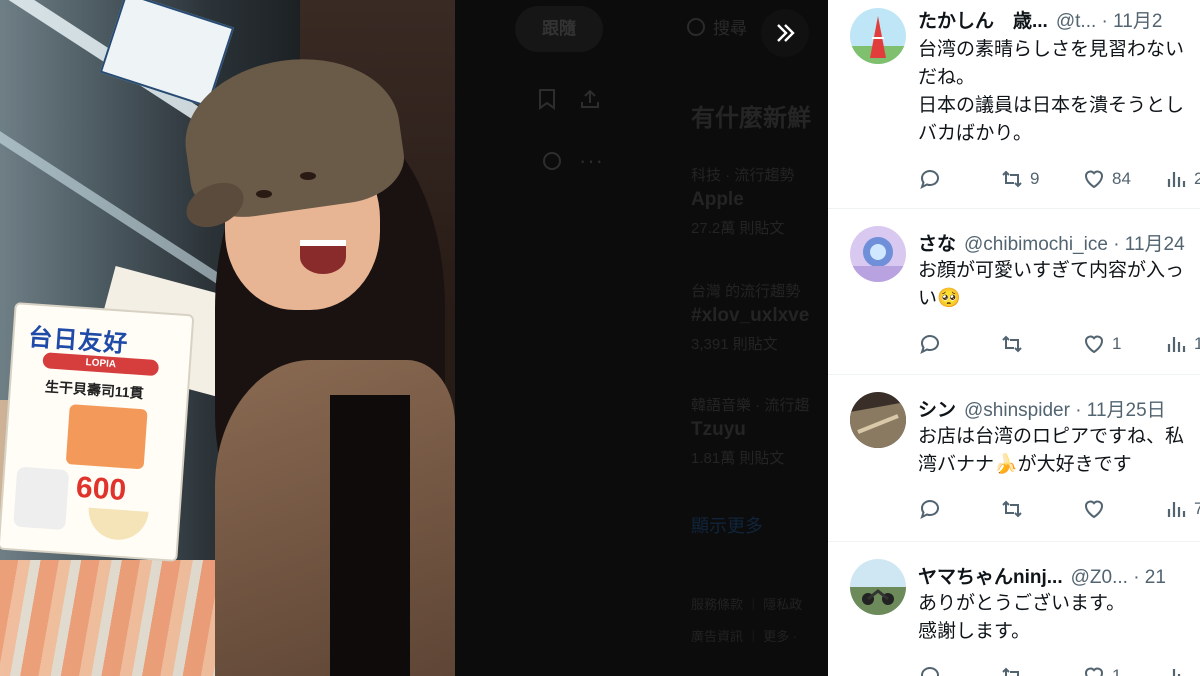 The height and width of the screenshot is (676, 1200). I want to click on reply-actions: 1, so click(1059, 670).